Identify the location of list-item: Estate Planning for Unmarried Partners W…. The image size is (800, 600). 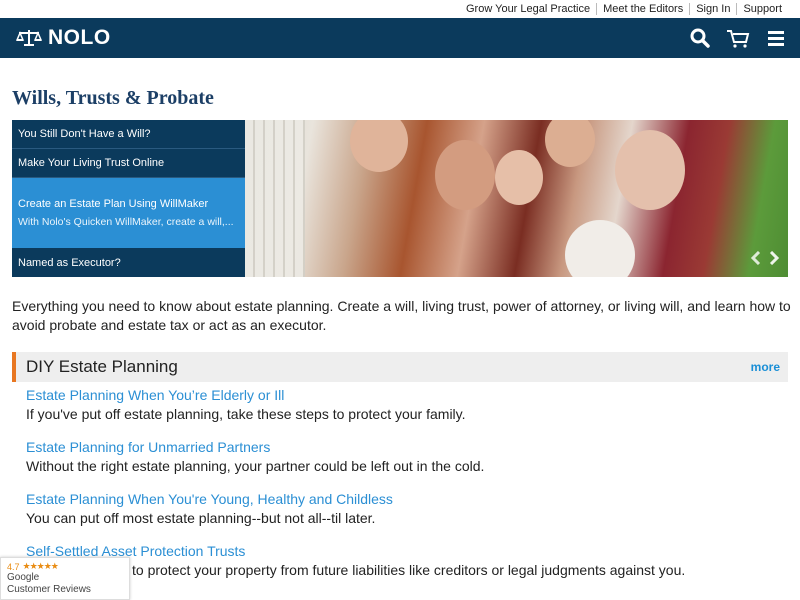
(406, 465).